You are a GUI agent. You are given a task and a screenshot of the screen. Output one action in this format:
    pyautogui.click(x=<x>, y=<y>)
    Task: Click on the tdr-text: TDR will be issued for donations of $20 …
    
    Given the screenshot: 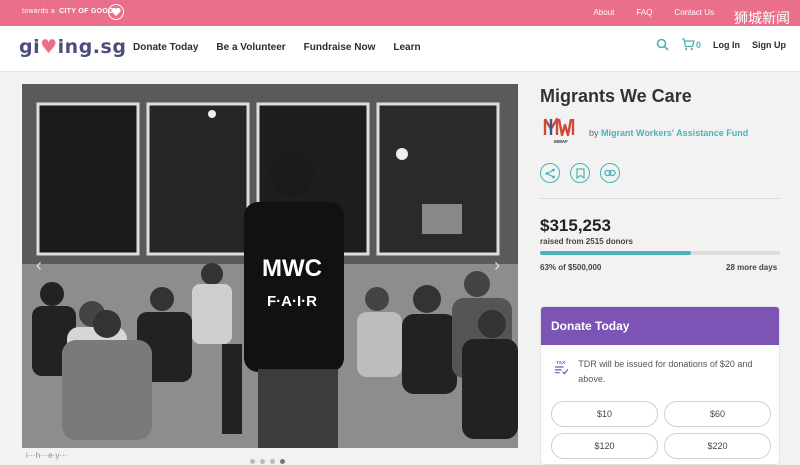 What is the action you would take?
    pyautogui.click(x=665, y=371)
    